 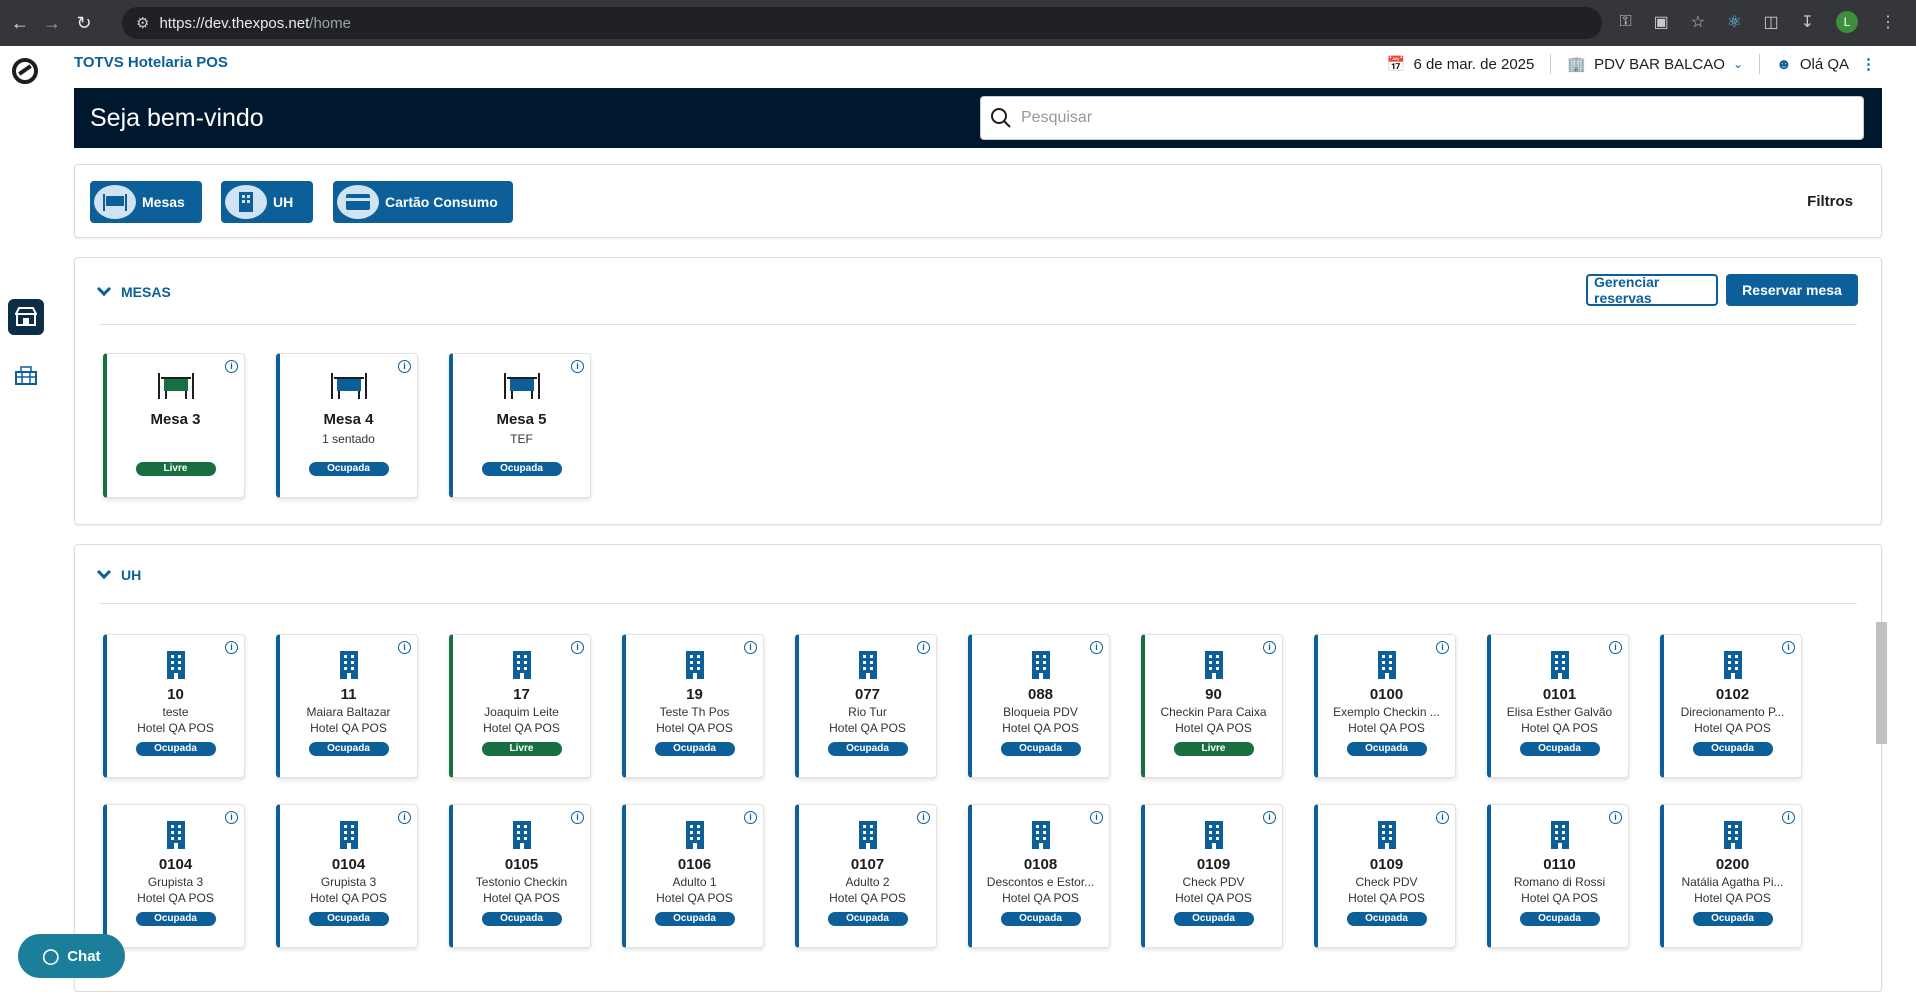 What do you see at coordinates (1558, 876) in the screenshot?
I see `uh-card: i 0110 Romano di Rossi Hotel QA POS Ocupada` at bounding box center [1558, 876].